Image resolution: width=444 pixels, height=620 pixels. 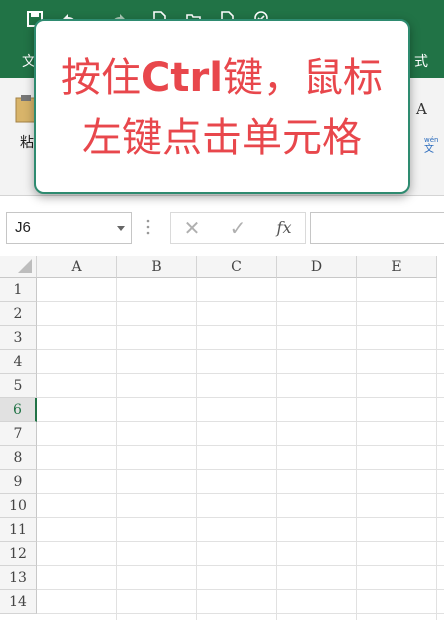 I want to click on callout-ctrl-key: Ctrl, so click(x=182, y=78).